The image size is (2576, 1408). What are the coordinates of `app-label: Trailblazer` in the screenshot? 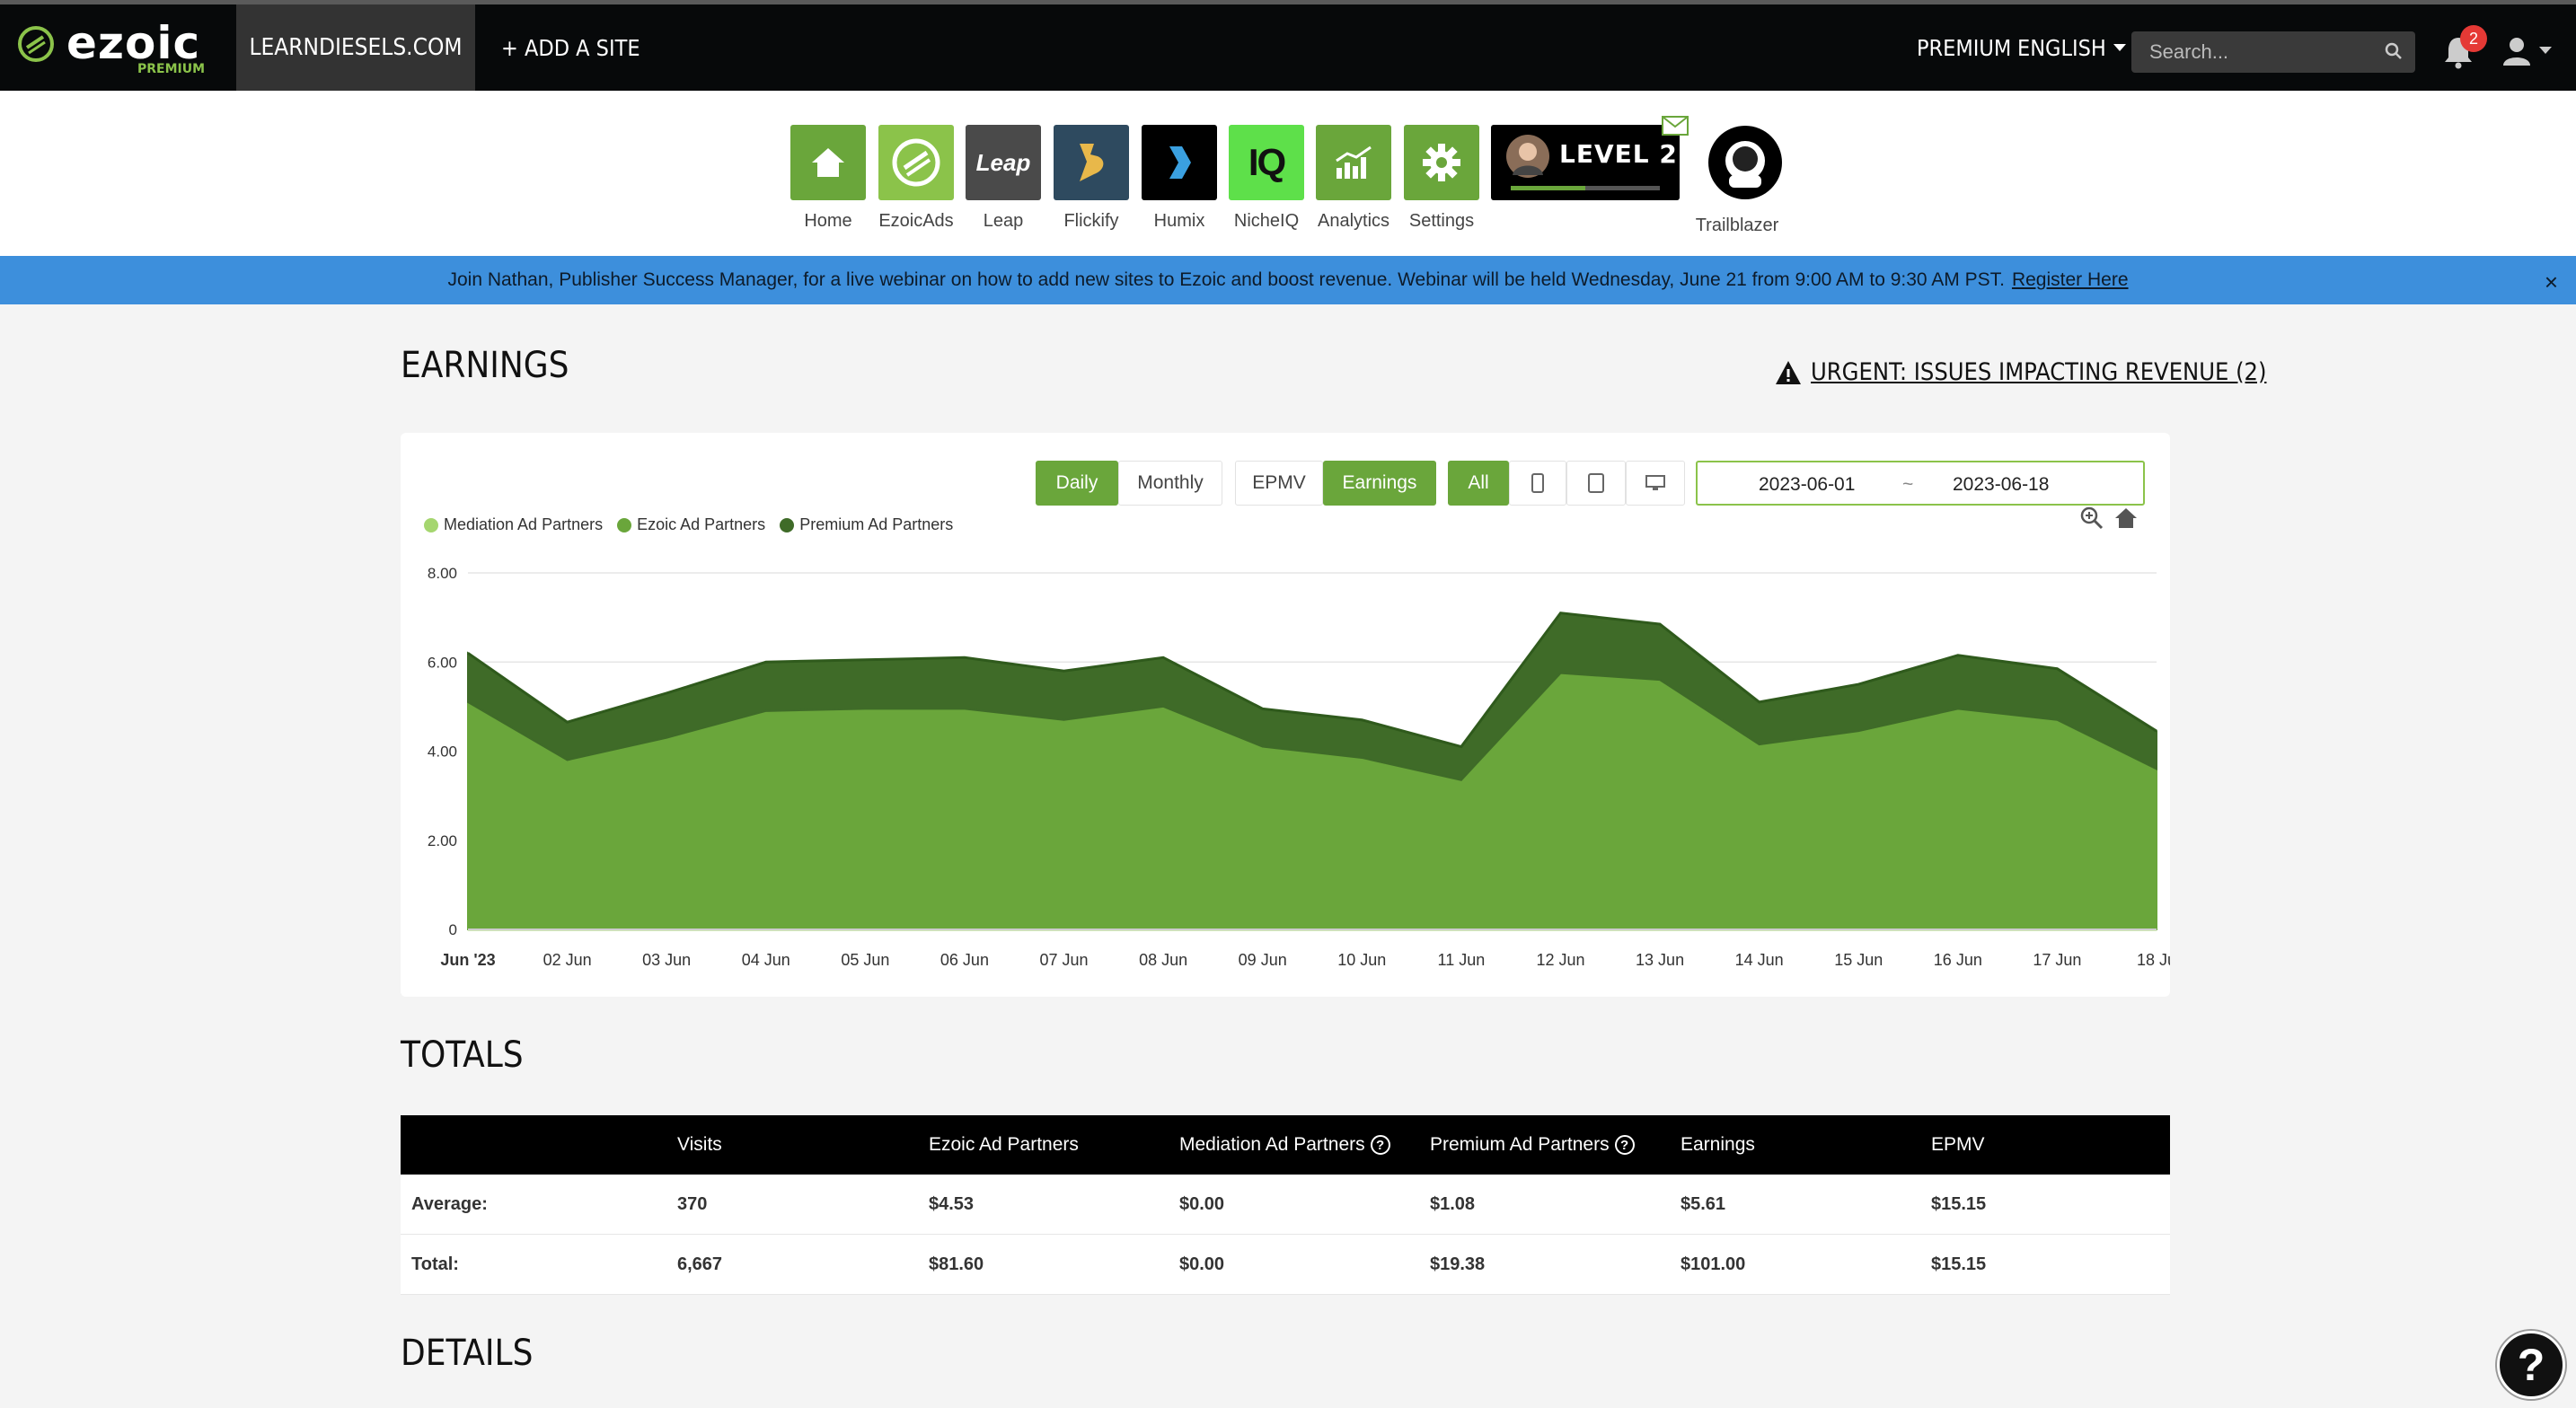 It's located at (1737, 225).